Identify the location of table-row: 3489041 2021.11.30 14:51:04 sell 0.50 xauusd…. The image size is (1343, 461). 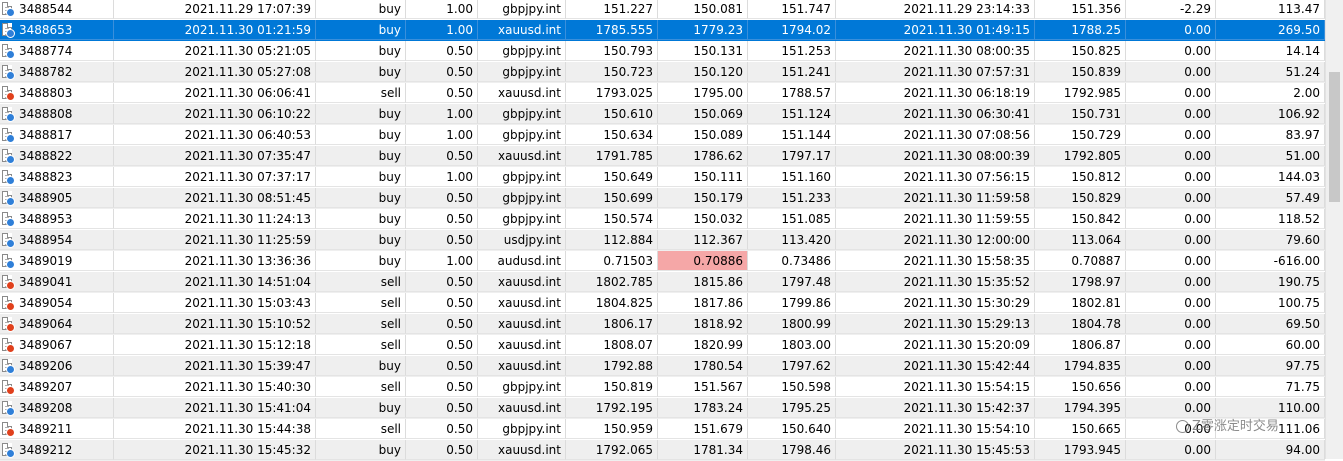
(662, 282).